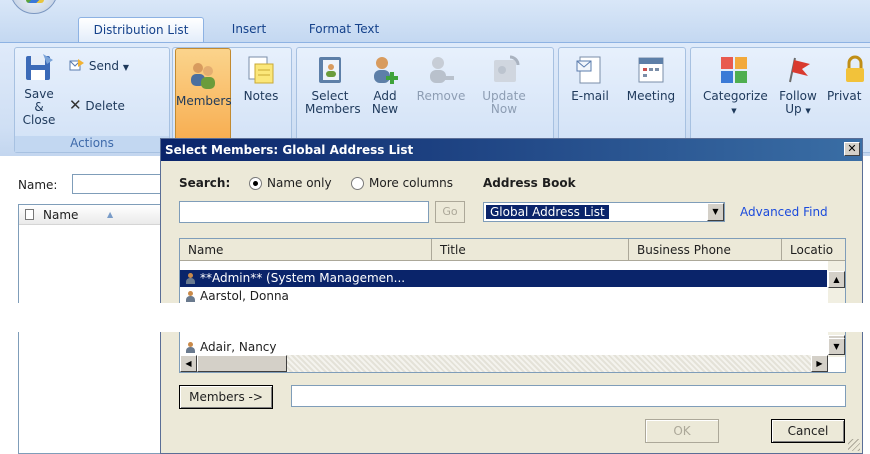 The width and height of the screenshot is (870, 454). What do you see at coordinates (590, 96) in the screenshot?
I see `email-label: E-mail` at bounding box center [590, 96].